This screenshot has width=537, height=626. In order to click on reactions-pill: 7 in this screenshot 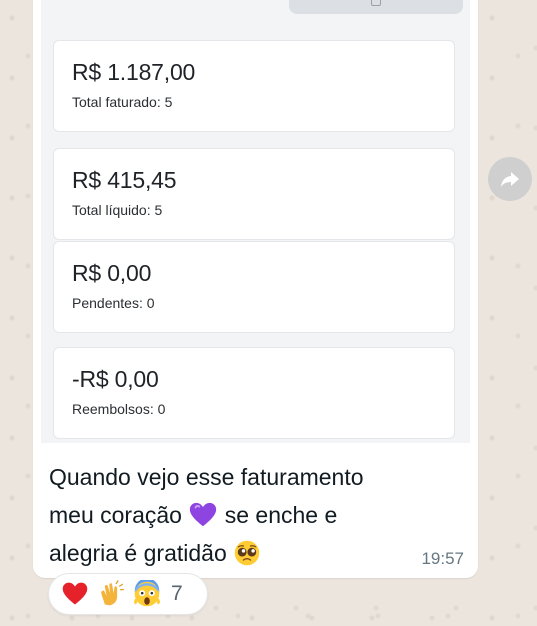, I will do `click(128, 594)`.